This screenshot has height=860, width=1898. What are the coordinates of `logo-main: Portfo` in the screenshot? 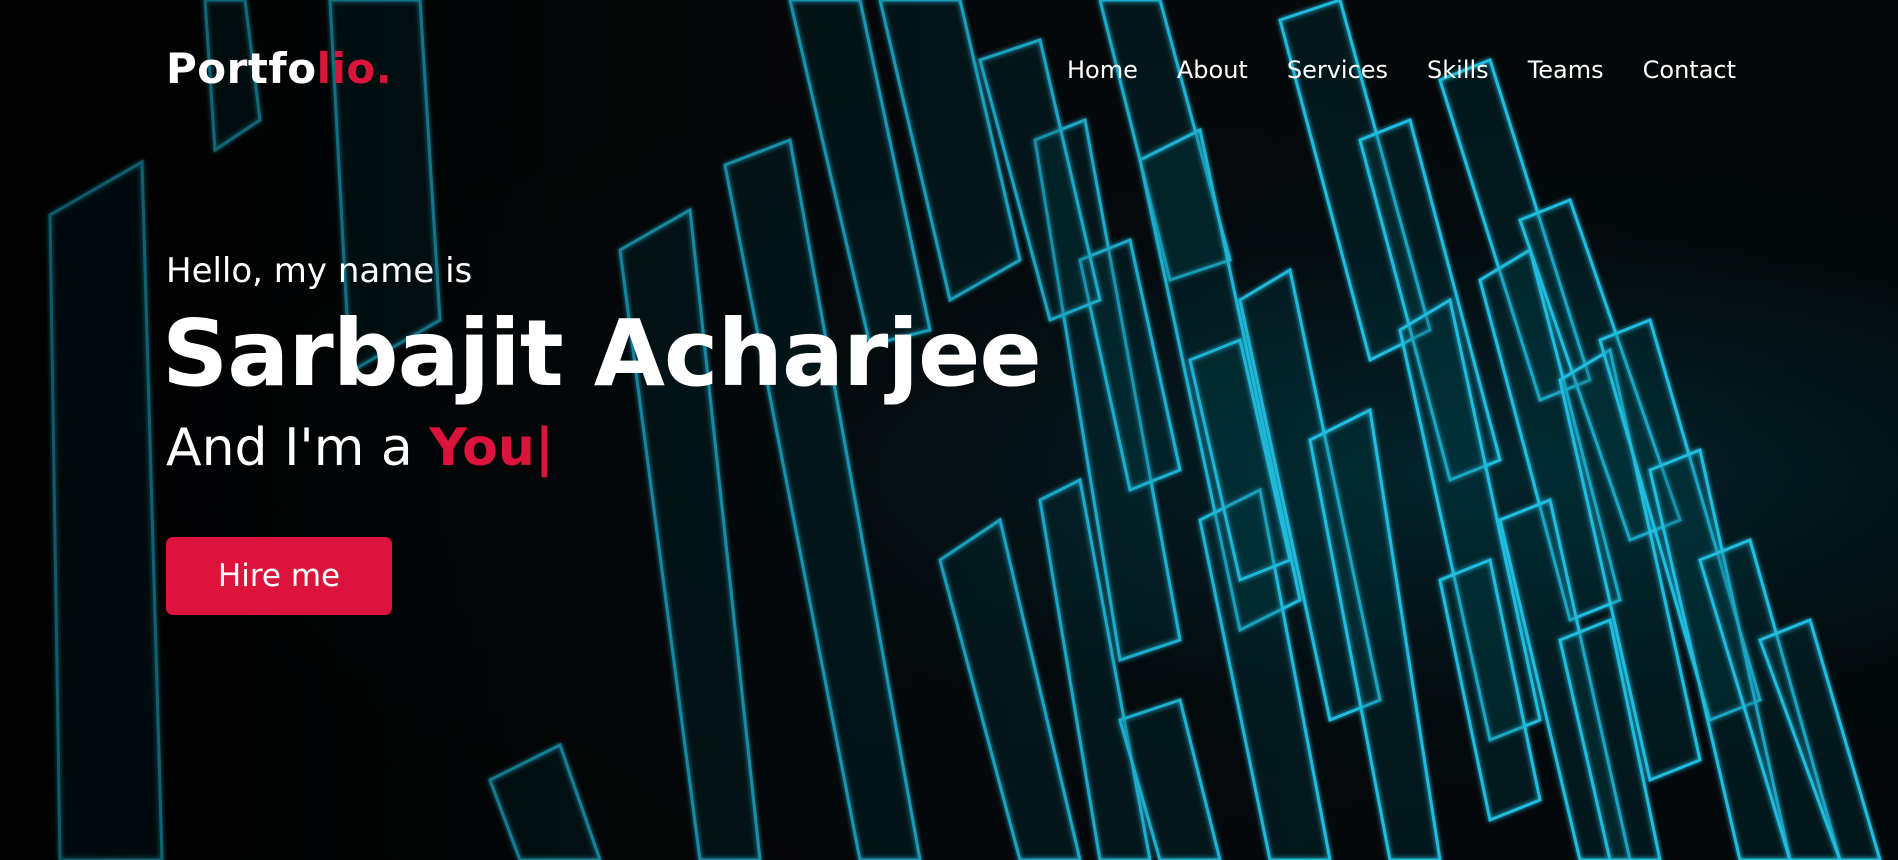 It's located at (241, 68).